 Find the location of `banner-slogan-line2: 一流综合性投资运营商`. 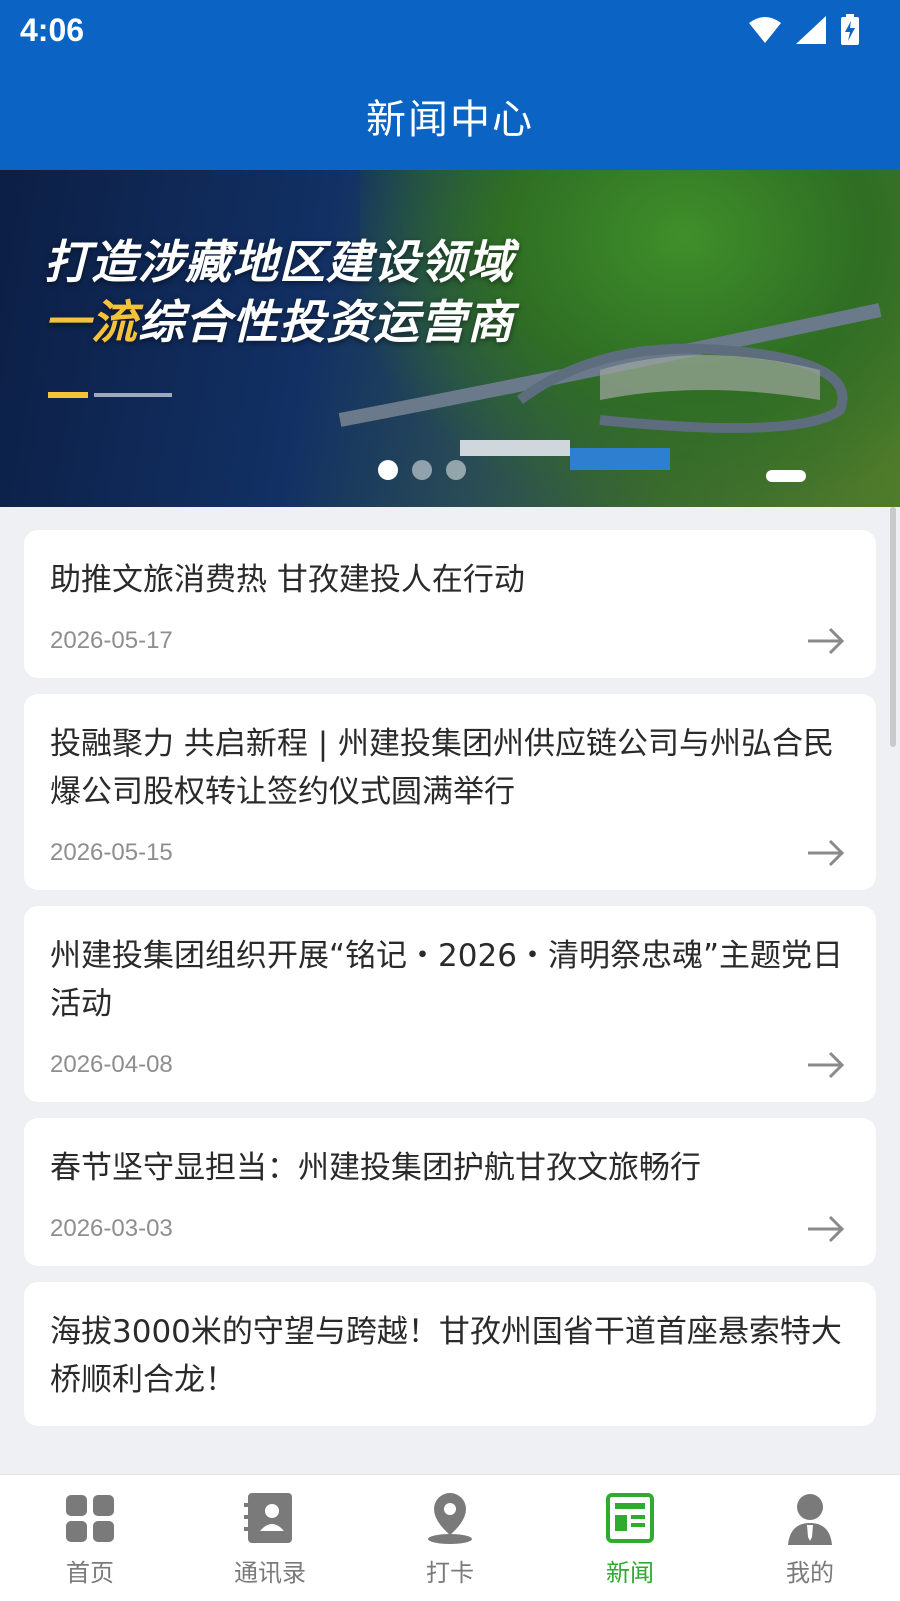

banner-slogan-line2: 一流综合性投资运营商 is located at coordinates (279, 322).